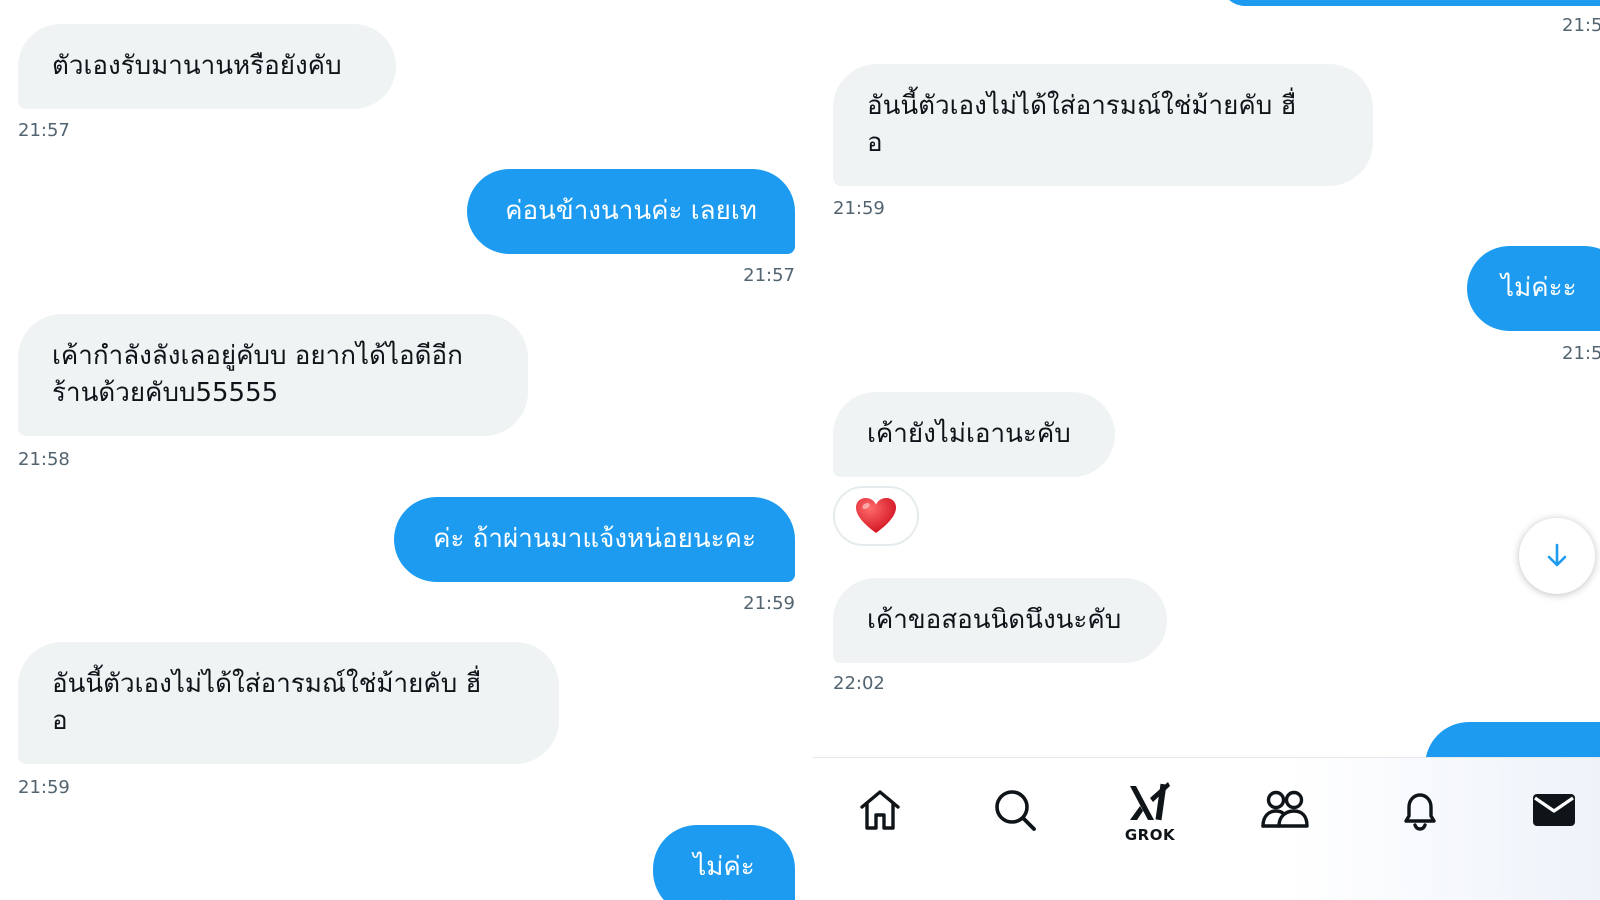 The image size is (1600, 900). Describe the element at coordinates (594, 539) in the screenshot. I see `message-bubble-outgoing: ค่ะ ถ้าผ่านมาแจ้งหน่อยนะคะ` at that location.